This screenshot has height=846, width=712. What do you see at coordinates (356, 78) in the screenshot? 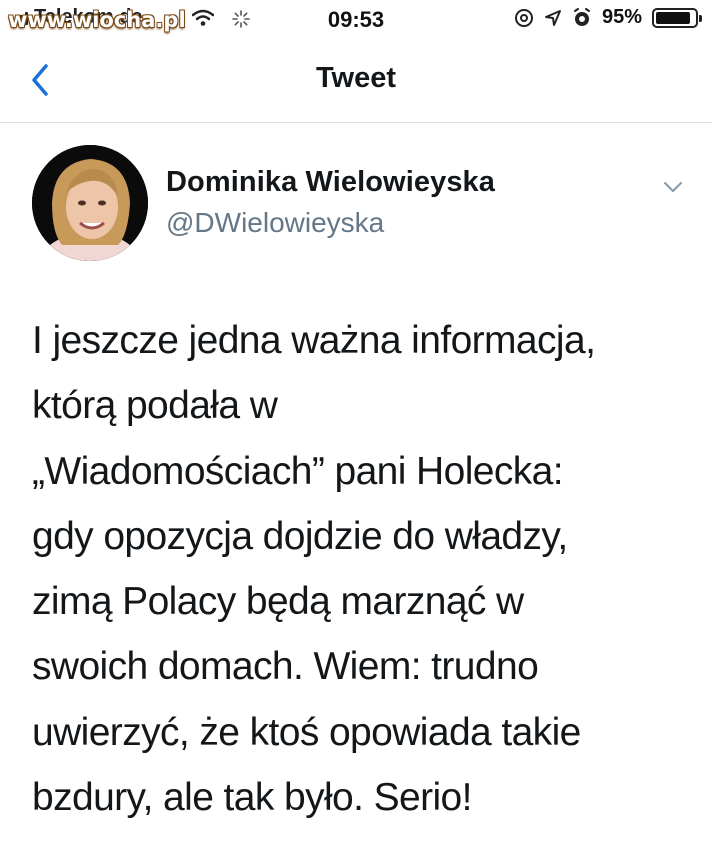
I see `page-title: Tweet` at bounding box center [356, 78].